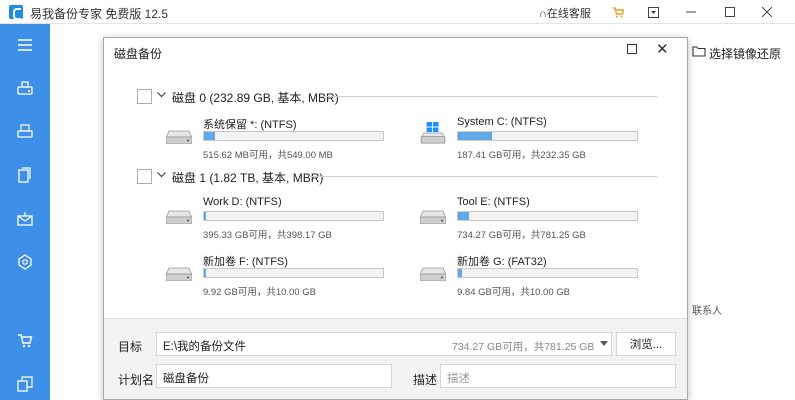  I want to click on partition-item: 系统保留 *: (NTFS) 515.62 MB可用，共549.00 MB, so click(286, 138).